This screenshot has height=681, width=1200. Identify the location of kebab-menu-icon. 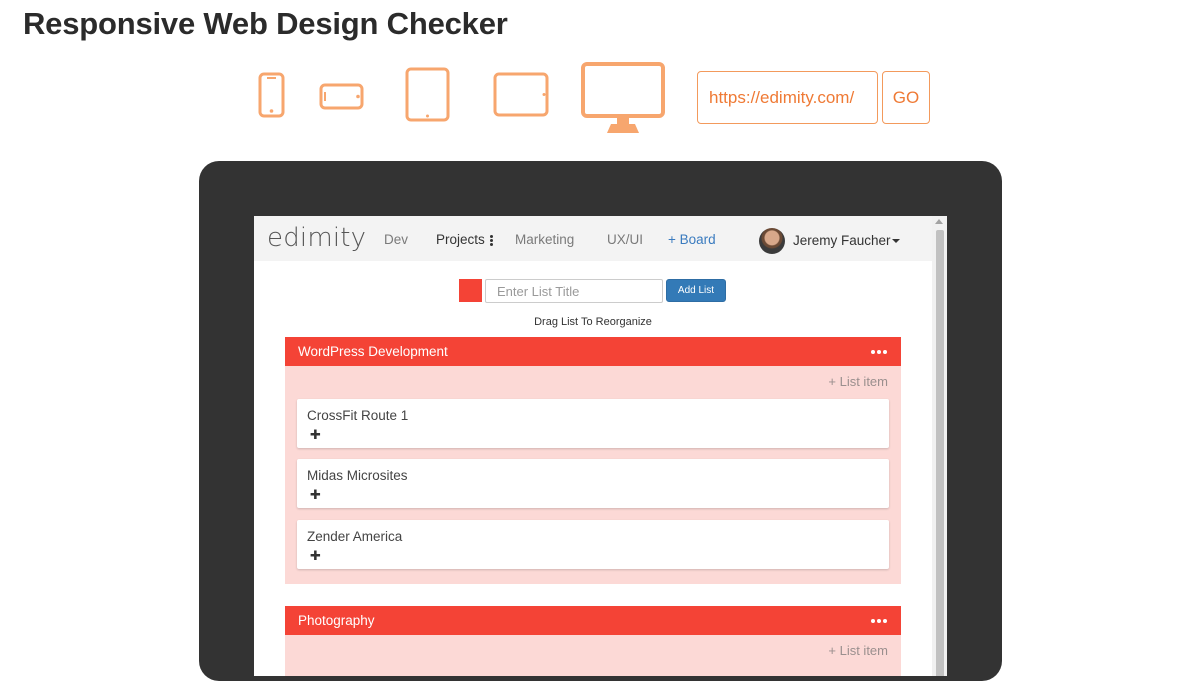
(491, 240).